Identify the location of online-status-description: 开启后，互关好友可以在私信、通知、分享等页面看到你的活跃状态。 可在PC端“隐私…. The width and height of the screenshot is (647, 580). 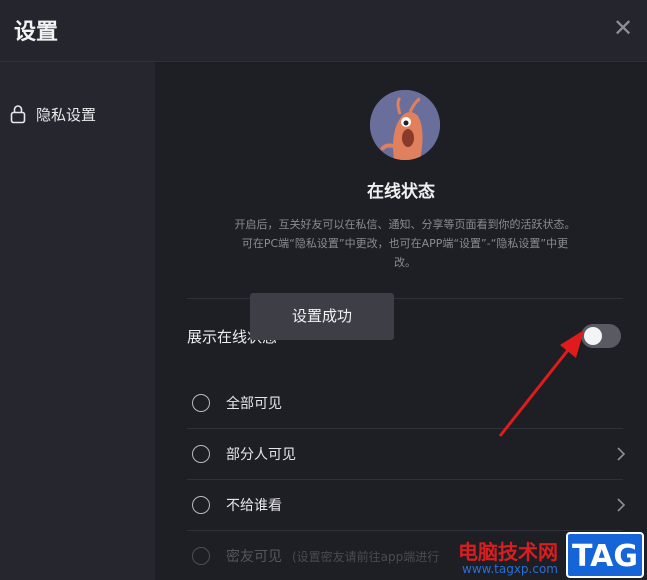
(405, 243).